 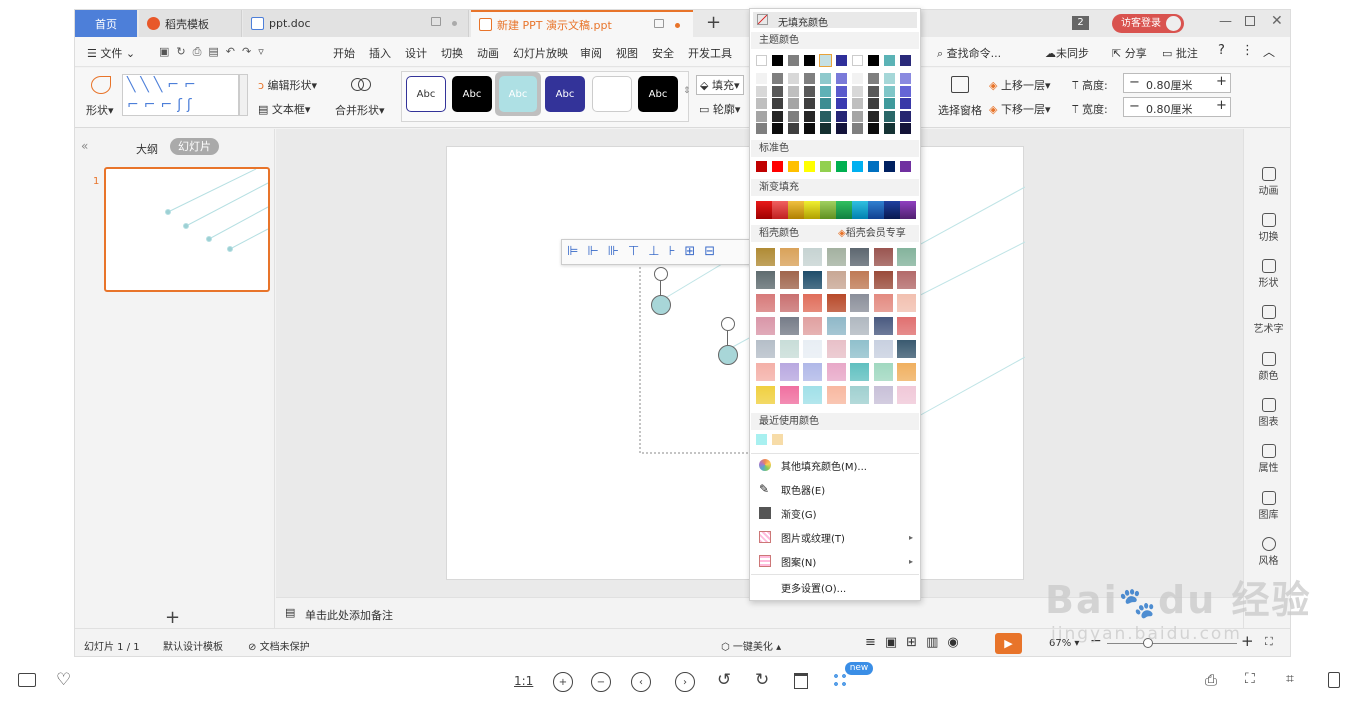 I want to click on quick-access-icons: ▣↻⎙▤↶↷▿, so click(x=215, y=52).